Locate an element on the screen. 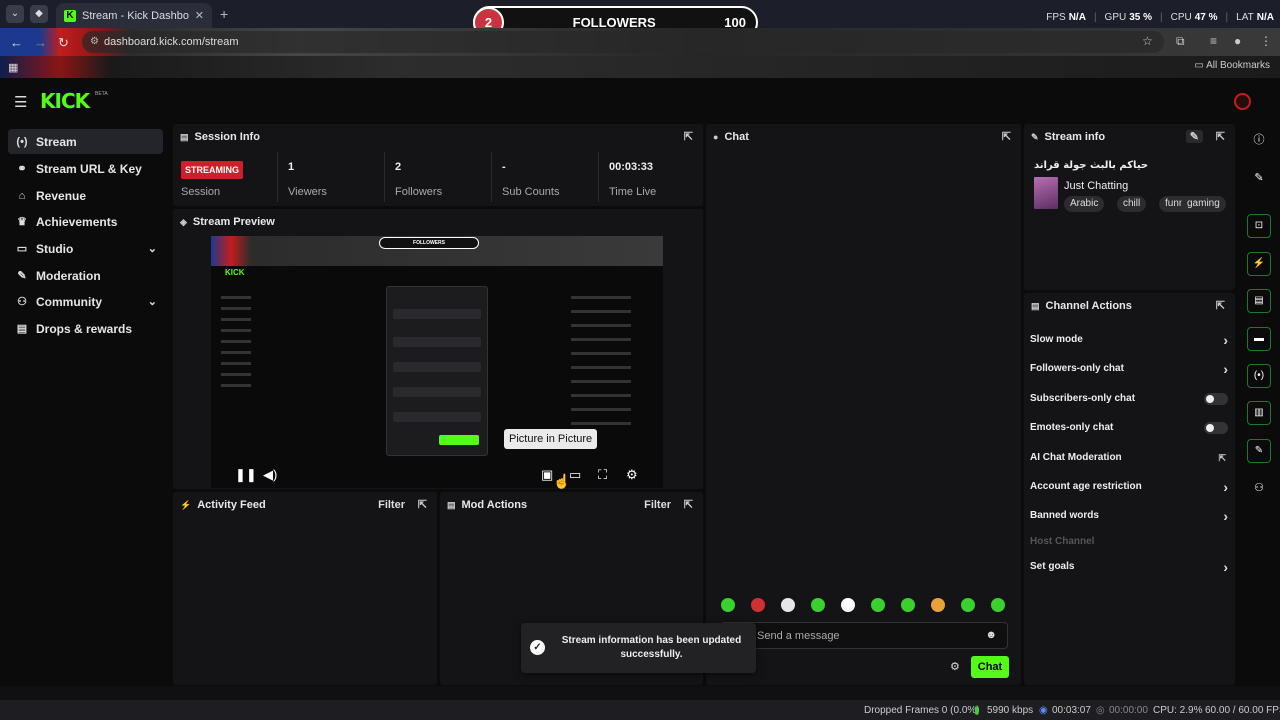 The height and width of the screenshot is (720, 1280). extension-tab-icon: ◆ is located at coordinates (39, 14).